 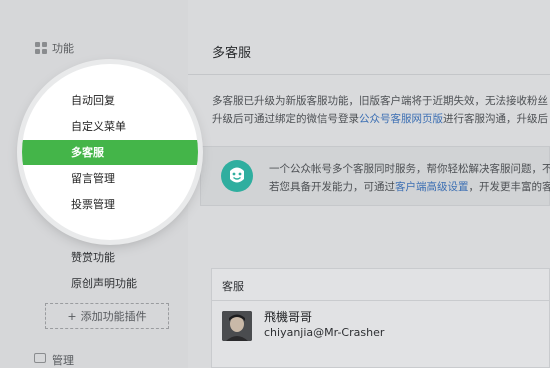 What do you see at coordinates (285, 119) in the screenshot?
I see `notice-text: 升级后可通过绑定的微信号登录` at bounding box center [285, 119].